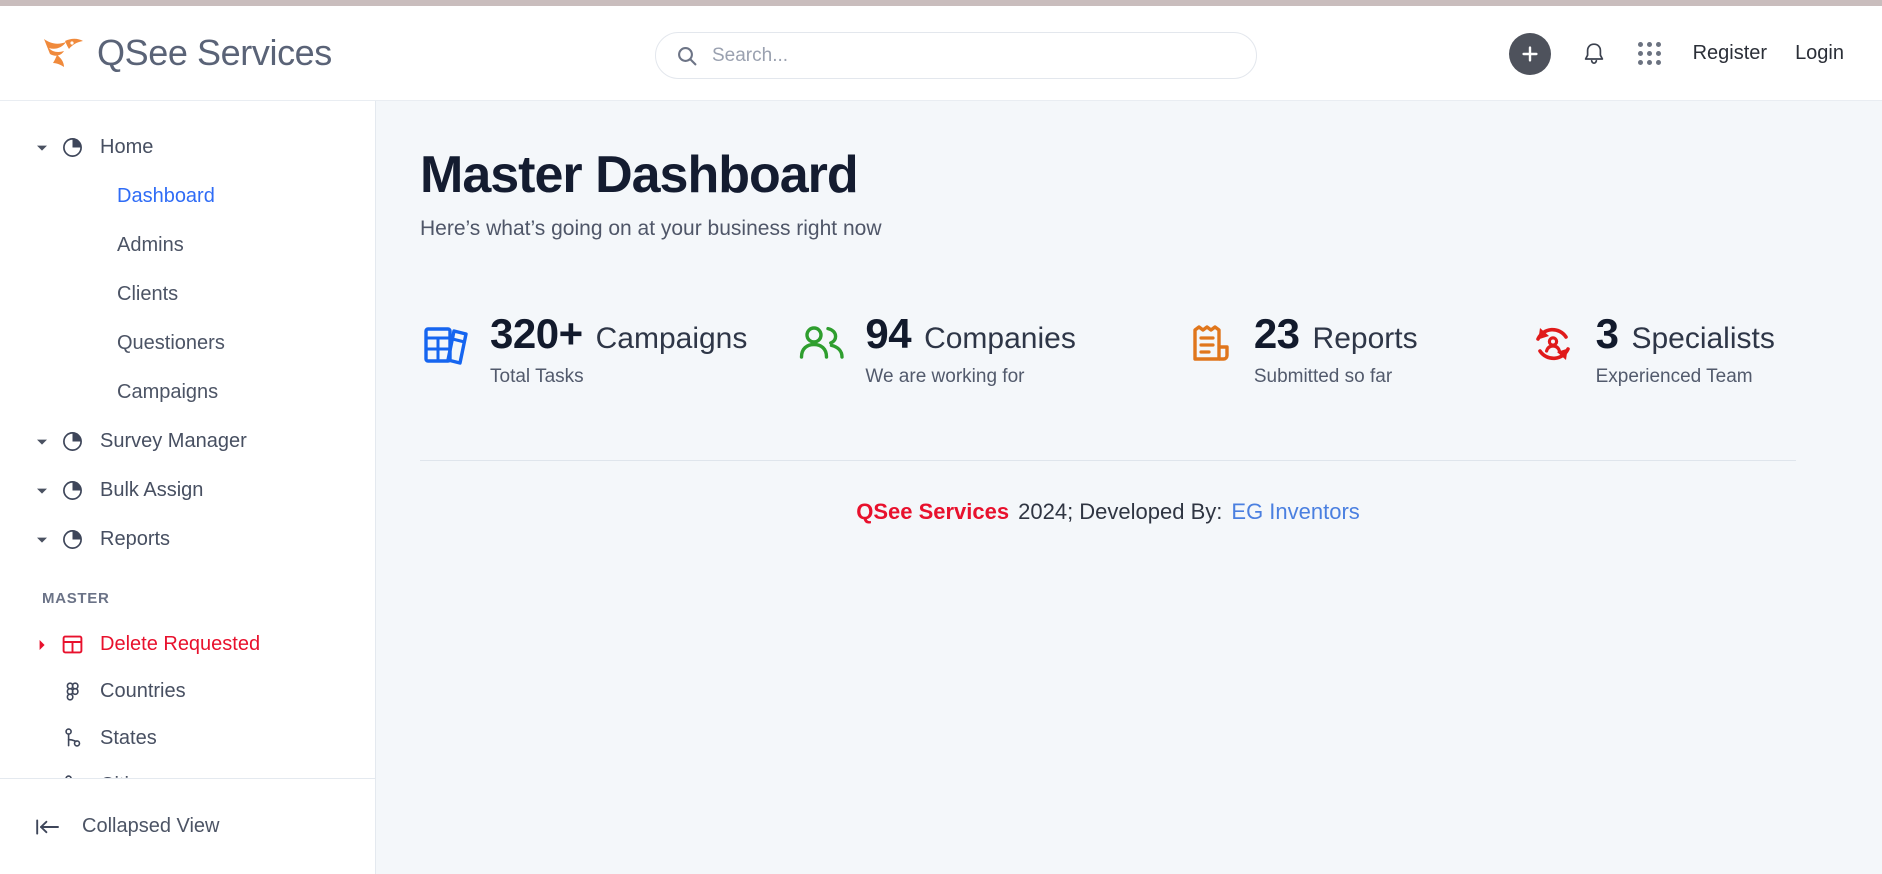 This screenshot has width=1882, height=874. Describe the element at coordinates (888, 334) in the screenshot. I see `stat-value: 94` at that location.